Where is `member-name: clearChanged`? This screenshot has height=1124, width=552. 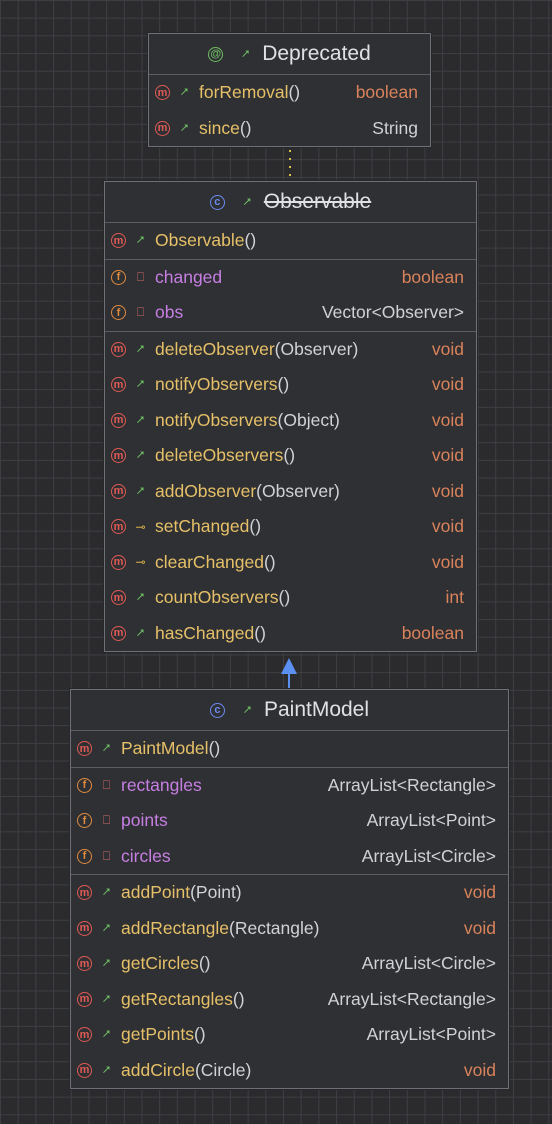
member-name: clearChanged is located at coordinates (209, 561).